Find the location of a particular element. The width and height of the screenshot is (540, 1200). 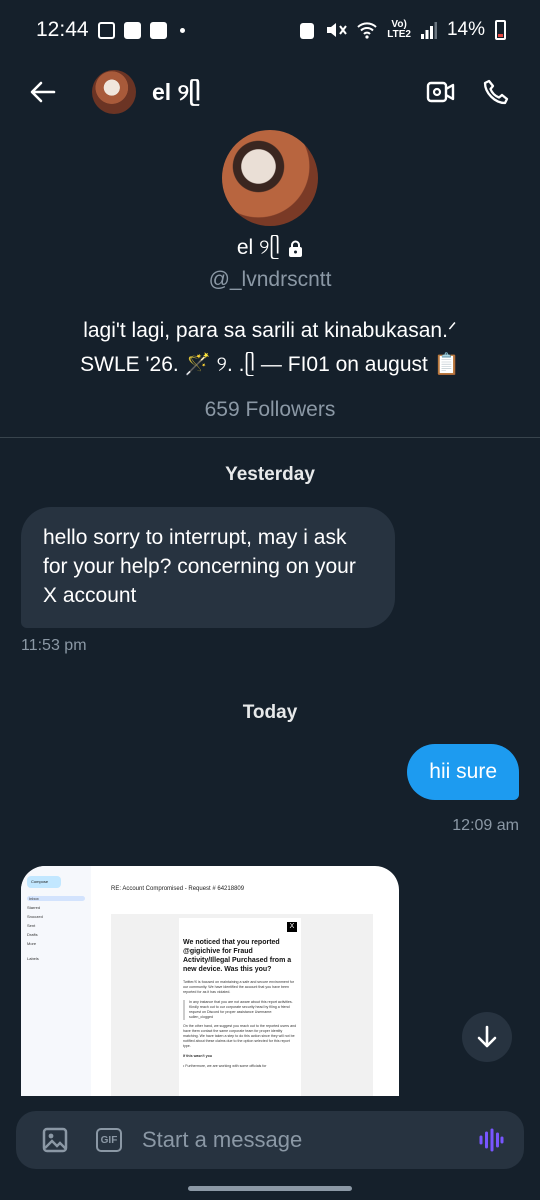

profile-handle: @_lvndrscntt is located at coordinates (270, 279).